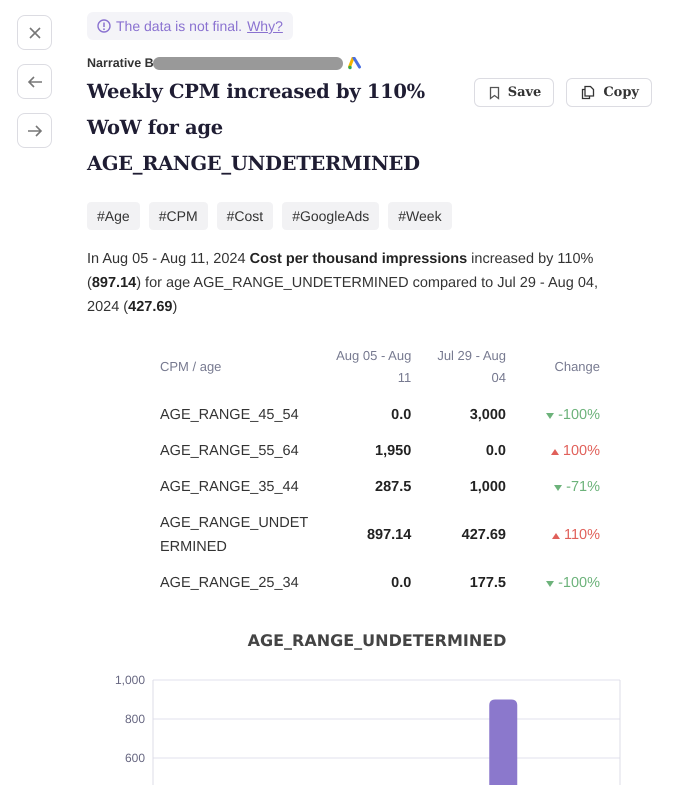  I want to click on change-value: 100%, so click(553, 451).